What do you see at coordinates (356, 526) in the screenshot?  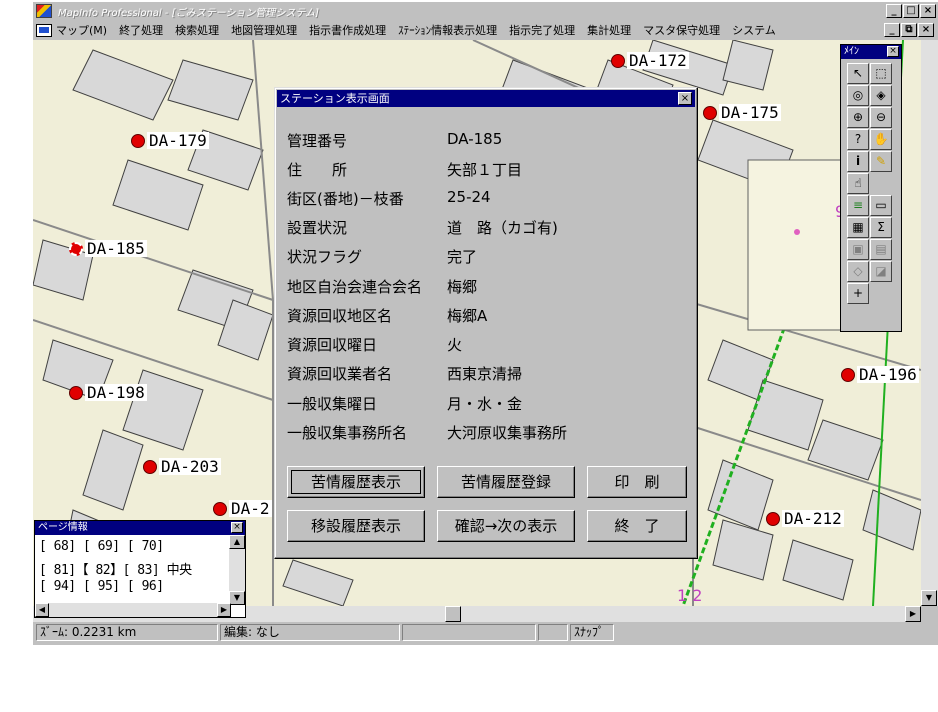 I see `move-history-button: 移設履歴表示` at bounding box center [356, 526].